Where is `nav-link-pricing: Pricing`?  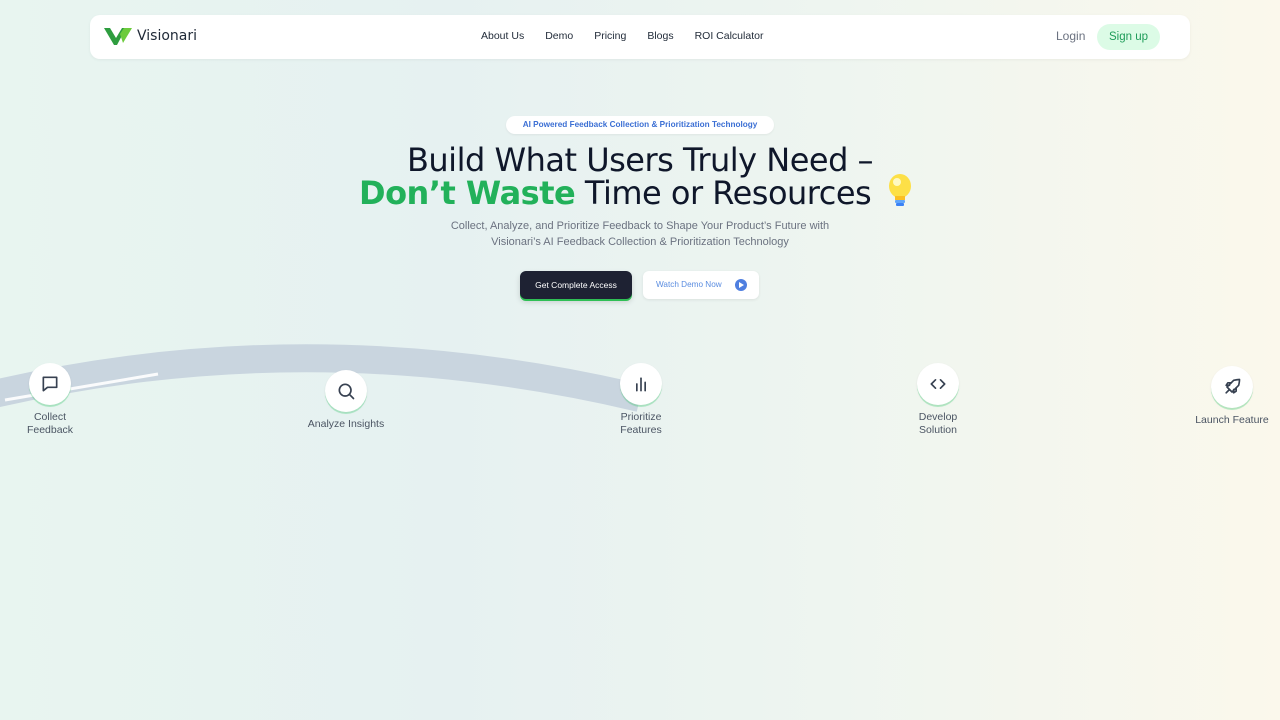 nav-link-pricing: Pricing is located at coordinates (610, 36).